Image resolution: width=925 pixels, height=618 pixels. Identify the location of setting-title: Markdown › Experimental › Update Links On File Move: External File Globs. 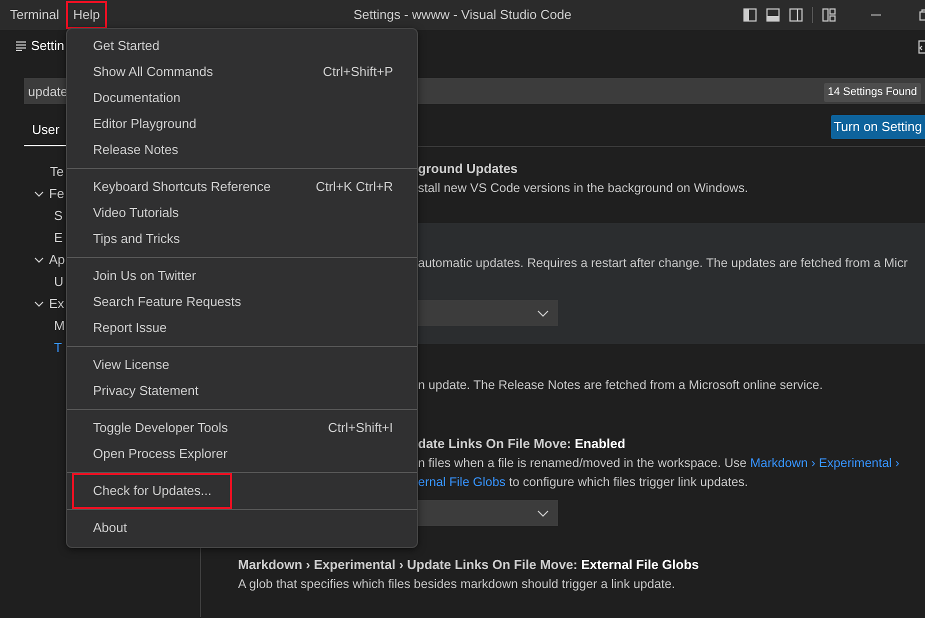
(468, 565).